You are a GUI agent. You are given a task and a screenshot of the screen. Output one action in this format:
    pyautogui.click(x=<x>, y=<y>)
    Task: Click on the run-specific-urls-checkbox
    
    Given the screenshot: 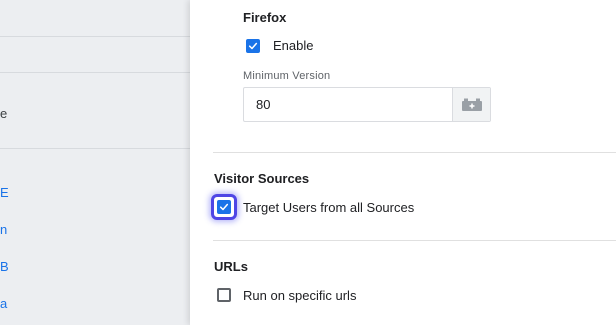 What is the action you would take?
    pyautogui.click(x=224, y=295)
    